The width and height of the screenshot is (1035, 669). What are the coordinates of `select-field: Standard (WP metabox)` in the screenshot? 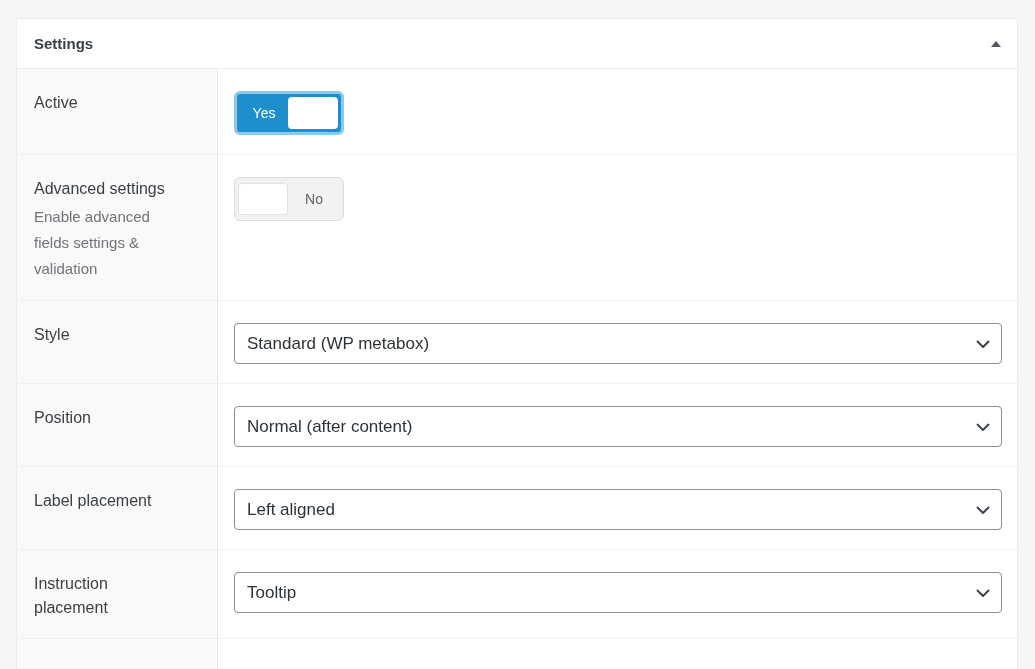 It's located at (618, 343).